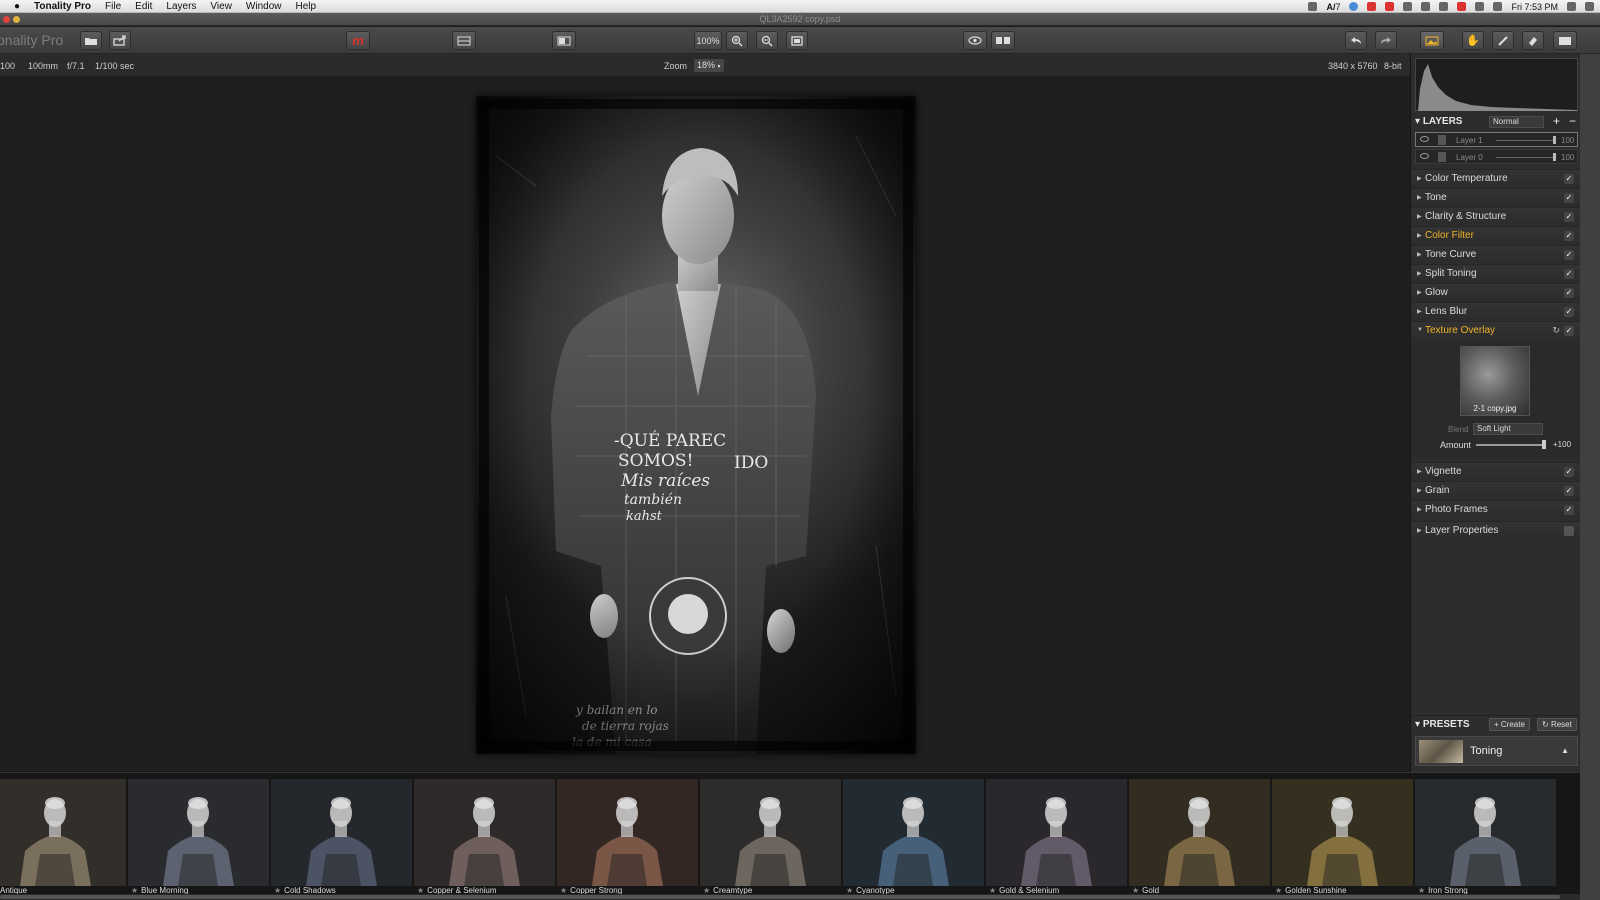 This screenshot has width=1600, height=900. Describe the element at coordinates (1496, 235) in the screenshot. I see `adjustment-color-filter: ▶ Color Filter ✓` at that location.